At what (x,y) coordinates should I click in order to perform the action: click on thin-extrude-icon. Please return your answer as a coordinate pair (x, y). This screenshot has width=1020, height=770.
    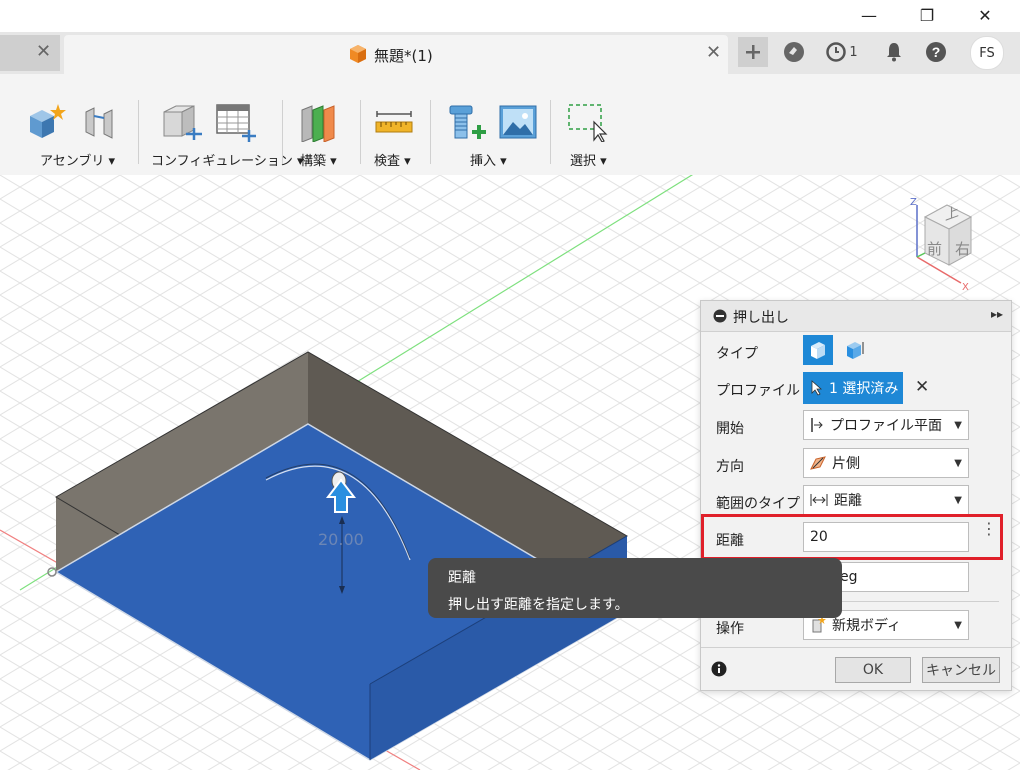
    Looking at the image, I should click on (855, 350).